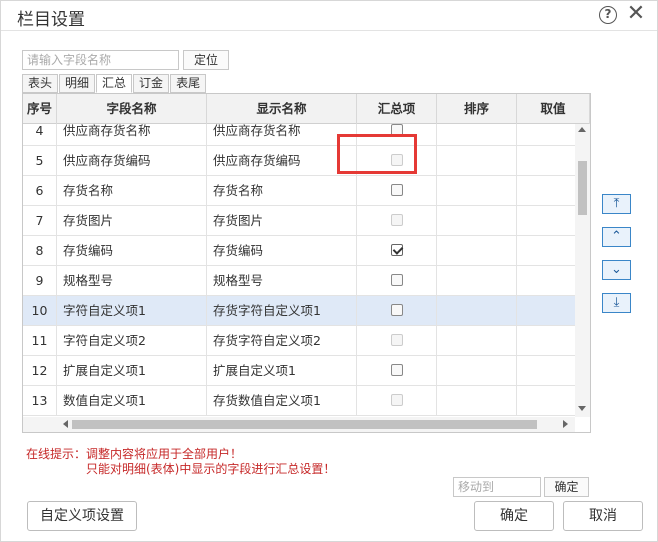  What do you see at coordinates (151, 83) in the screenshot?
I see `tab-3: 订金` at bounding box center [151, 83].